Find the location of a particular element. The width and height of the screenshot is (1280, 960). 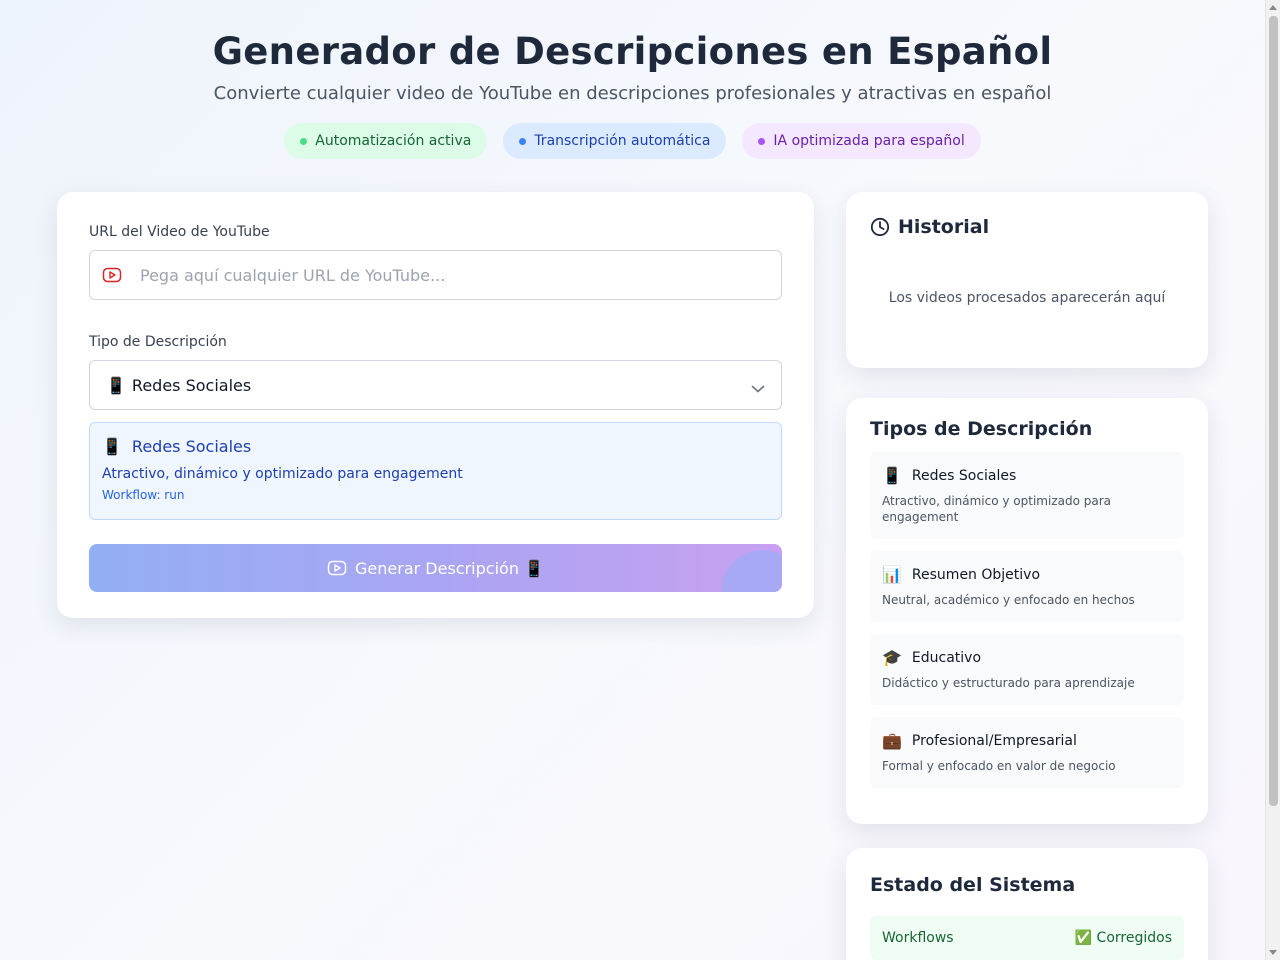

youtube-url-input is located at coordinates (450, 275).